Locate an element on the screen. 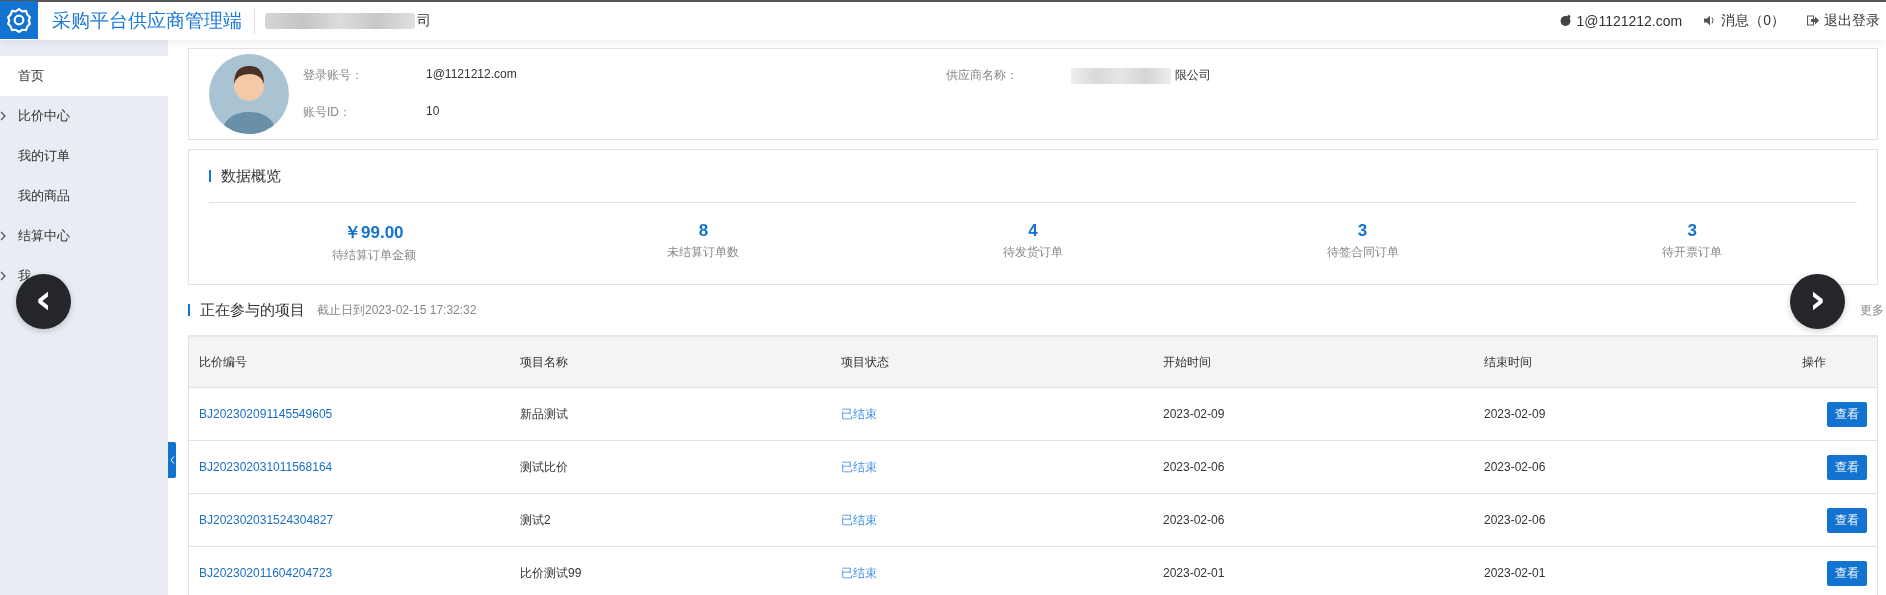  table-cell: 测试比价 is located at coordinates (544, 466).